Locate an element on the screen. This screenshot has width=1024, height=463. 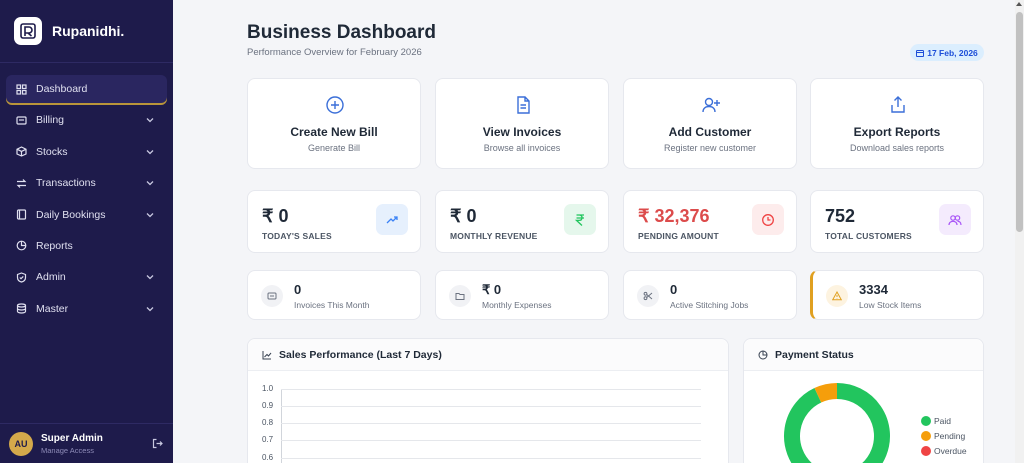
brand-name: Rupanidhi. is located at coordinates (88, 31).